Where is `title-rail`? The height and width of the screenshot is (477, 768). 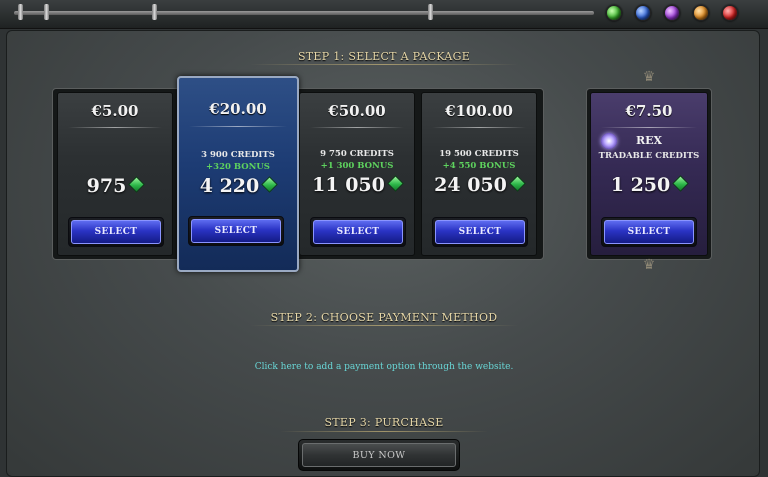
title-rail is located at coordinates (304, 13).